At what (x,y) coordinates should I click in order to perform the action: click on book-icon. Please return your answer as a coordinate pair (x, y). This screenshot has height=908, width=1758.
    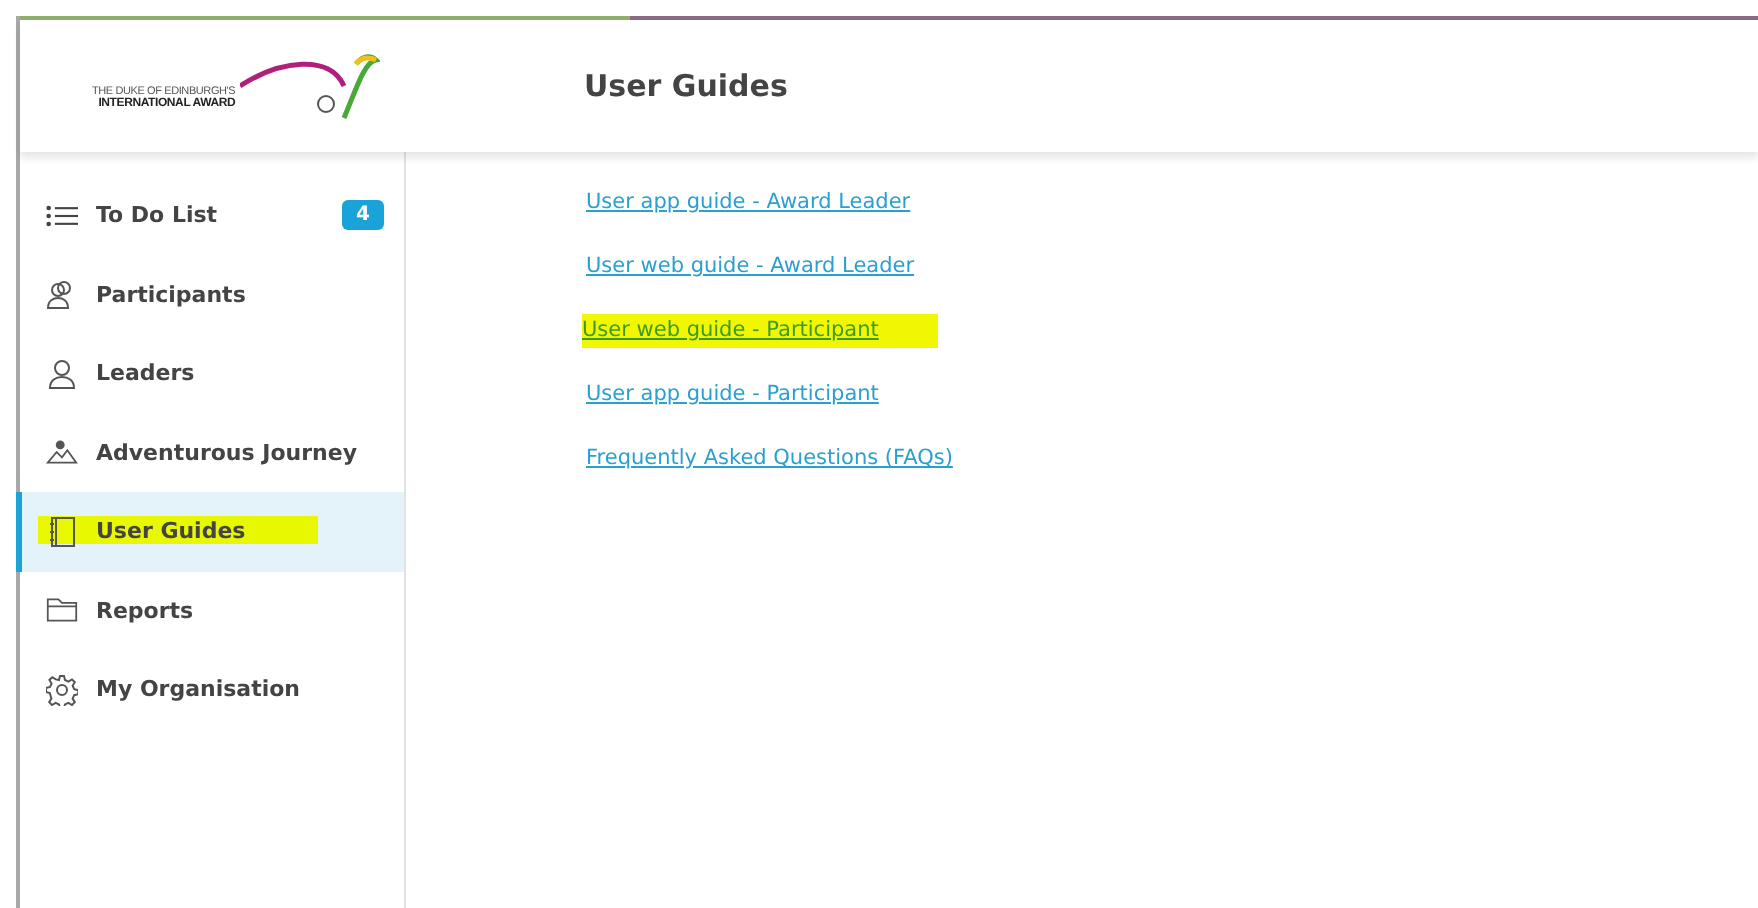
    Looking at the image, I should click on (62, 531).